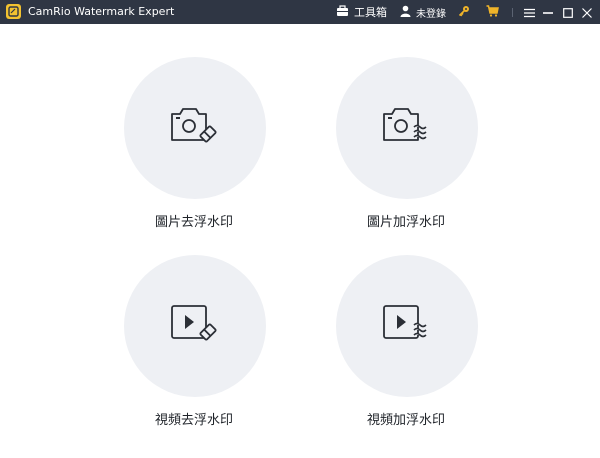  I want to click on menu-button, so click(529, 12).